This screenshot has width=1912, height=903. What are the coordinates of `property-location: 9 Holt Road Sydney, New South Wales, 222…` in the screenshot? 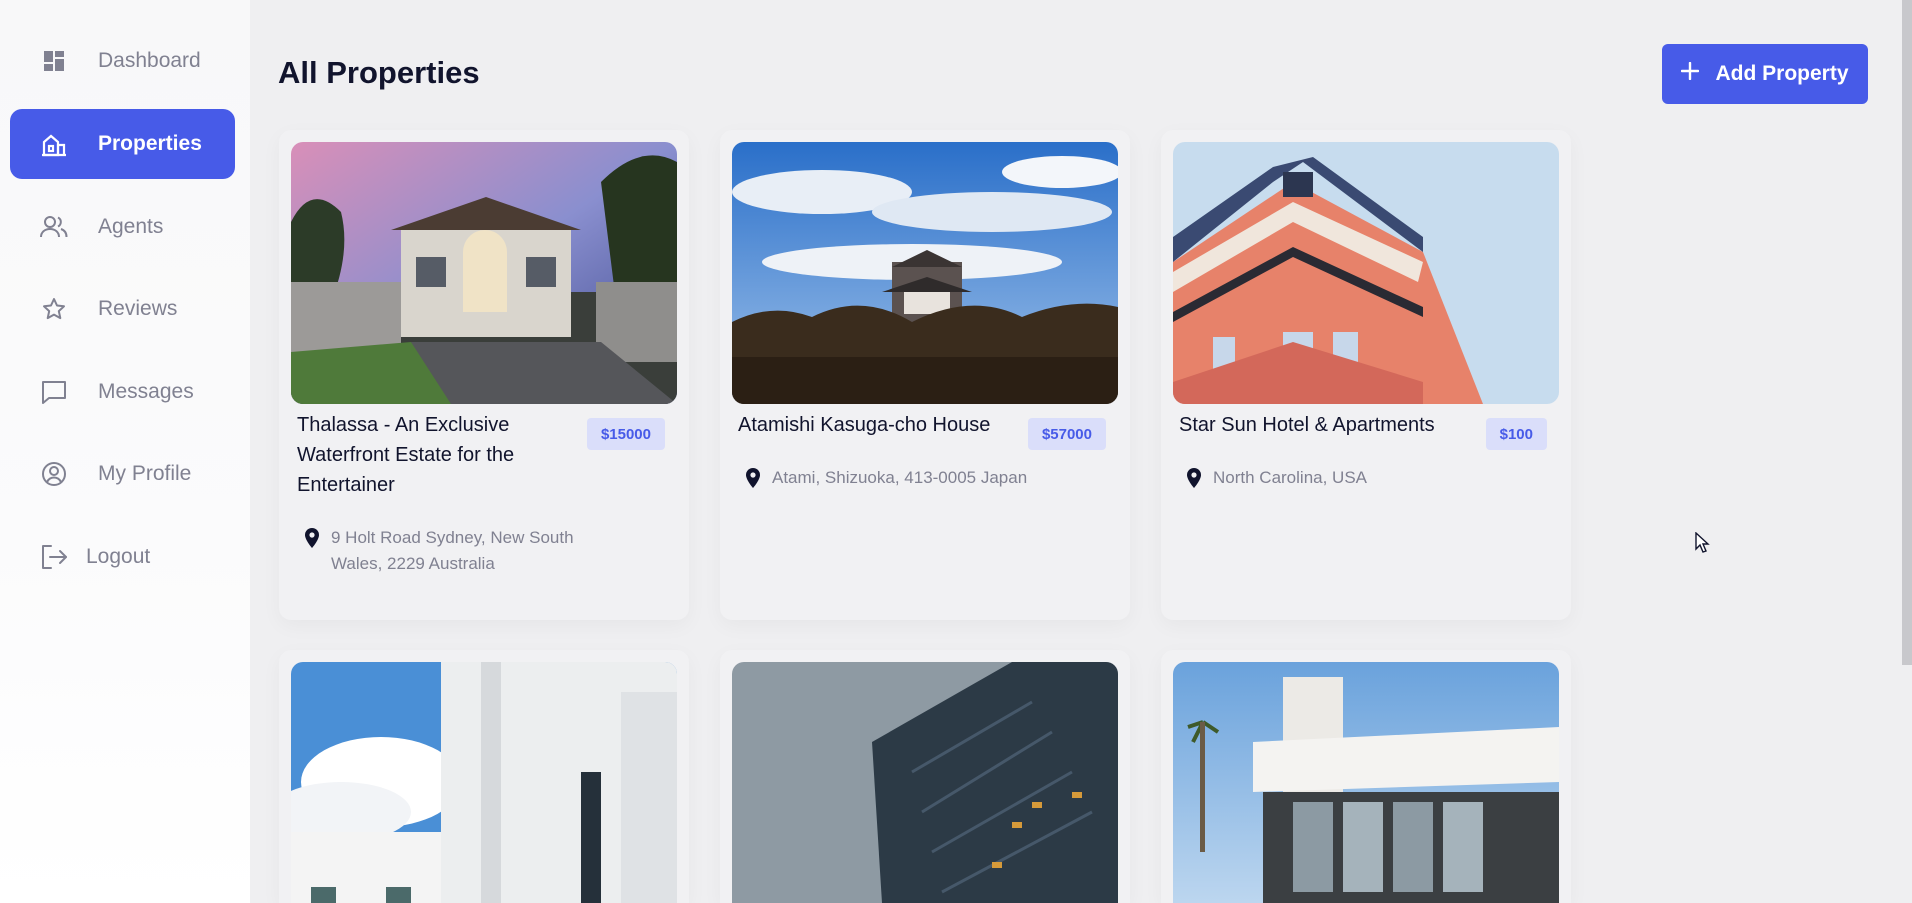 It's located at (447, 551).